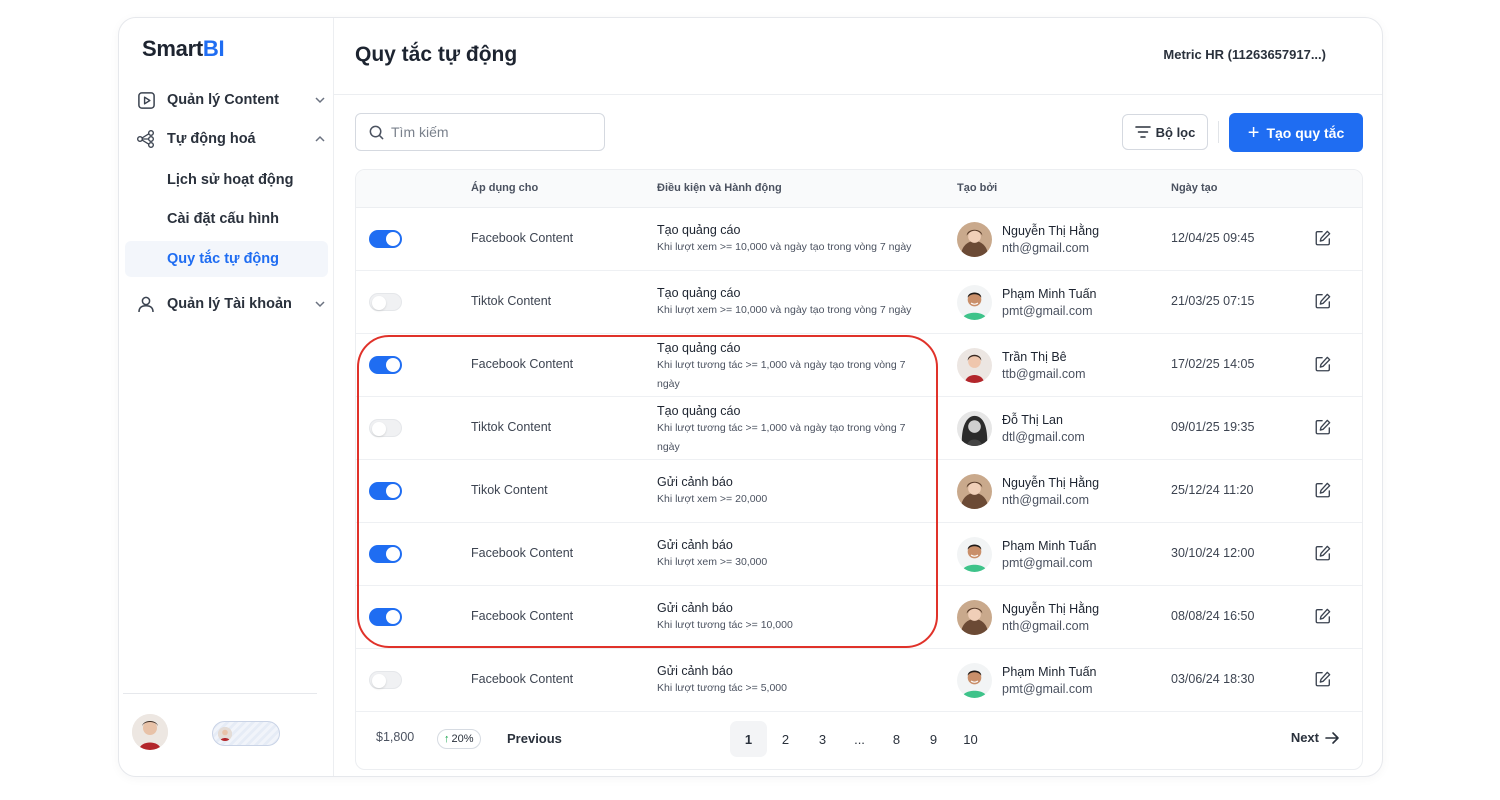 This screenshot has height=800, width=1500. What do you see at coordinates (785, 739) in the screenshot?
I see `page-2: 2` at bounding box center [785, 739].